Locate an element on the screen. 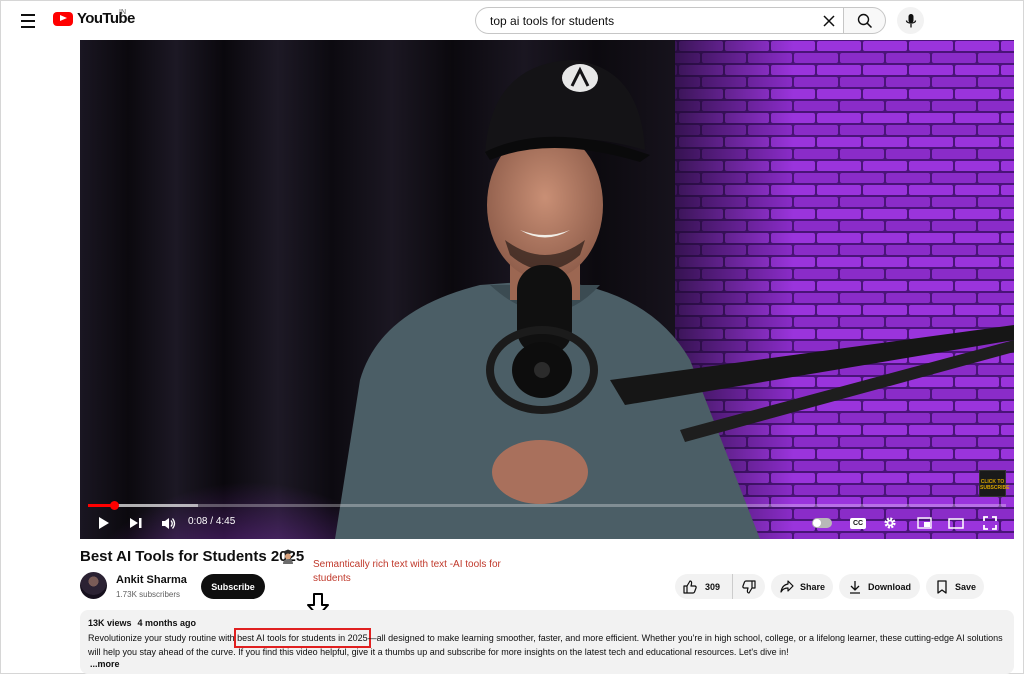  miniplayer-button is located at coordinates (924, 523).